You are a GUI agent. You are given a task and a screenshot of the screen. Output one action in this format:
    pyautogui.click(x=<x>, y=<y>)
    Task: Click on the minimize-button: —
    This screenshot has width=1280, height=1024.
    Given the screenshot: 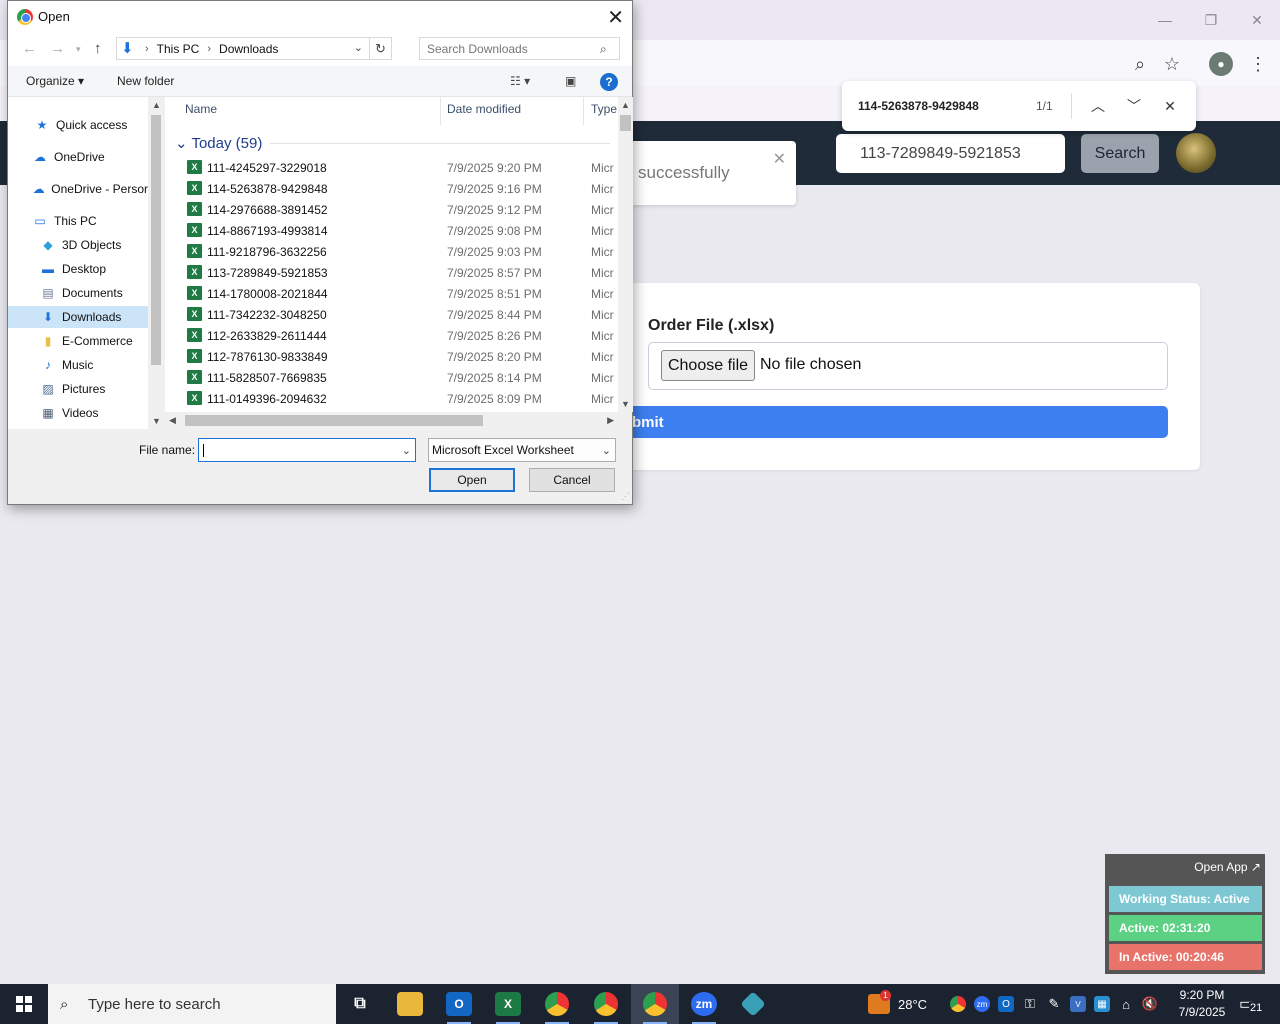 What is the action you would take?
    pyautogui.click(x=1165, y=20)
    